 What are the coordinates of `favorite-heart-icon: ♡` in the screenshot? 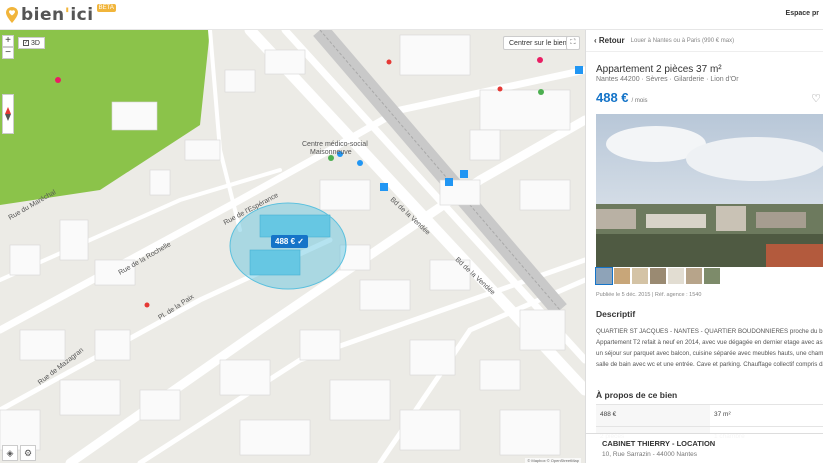 It's located at (816, 98).